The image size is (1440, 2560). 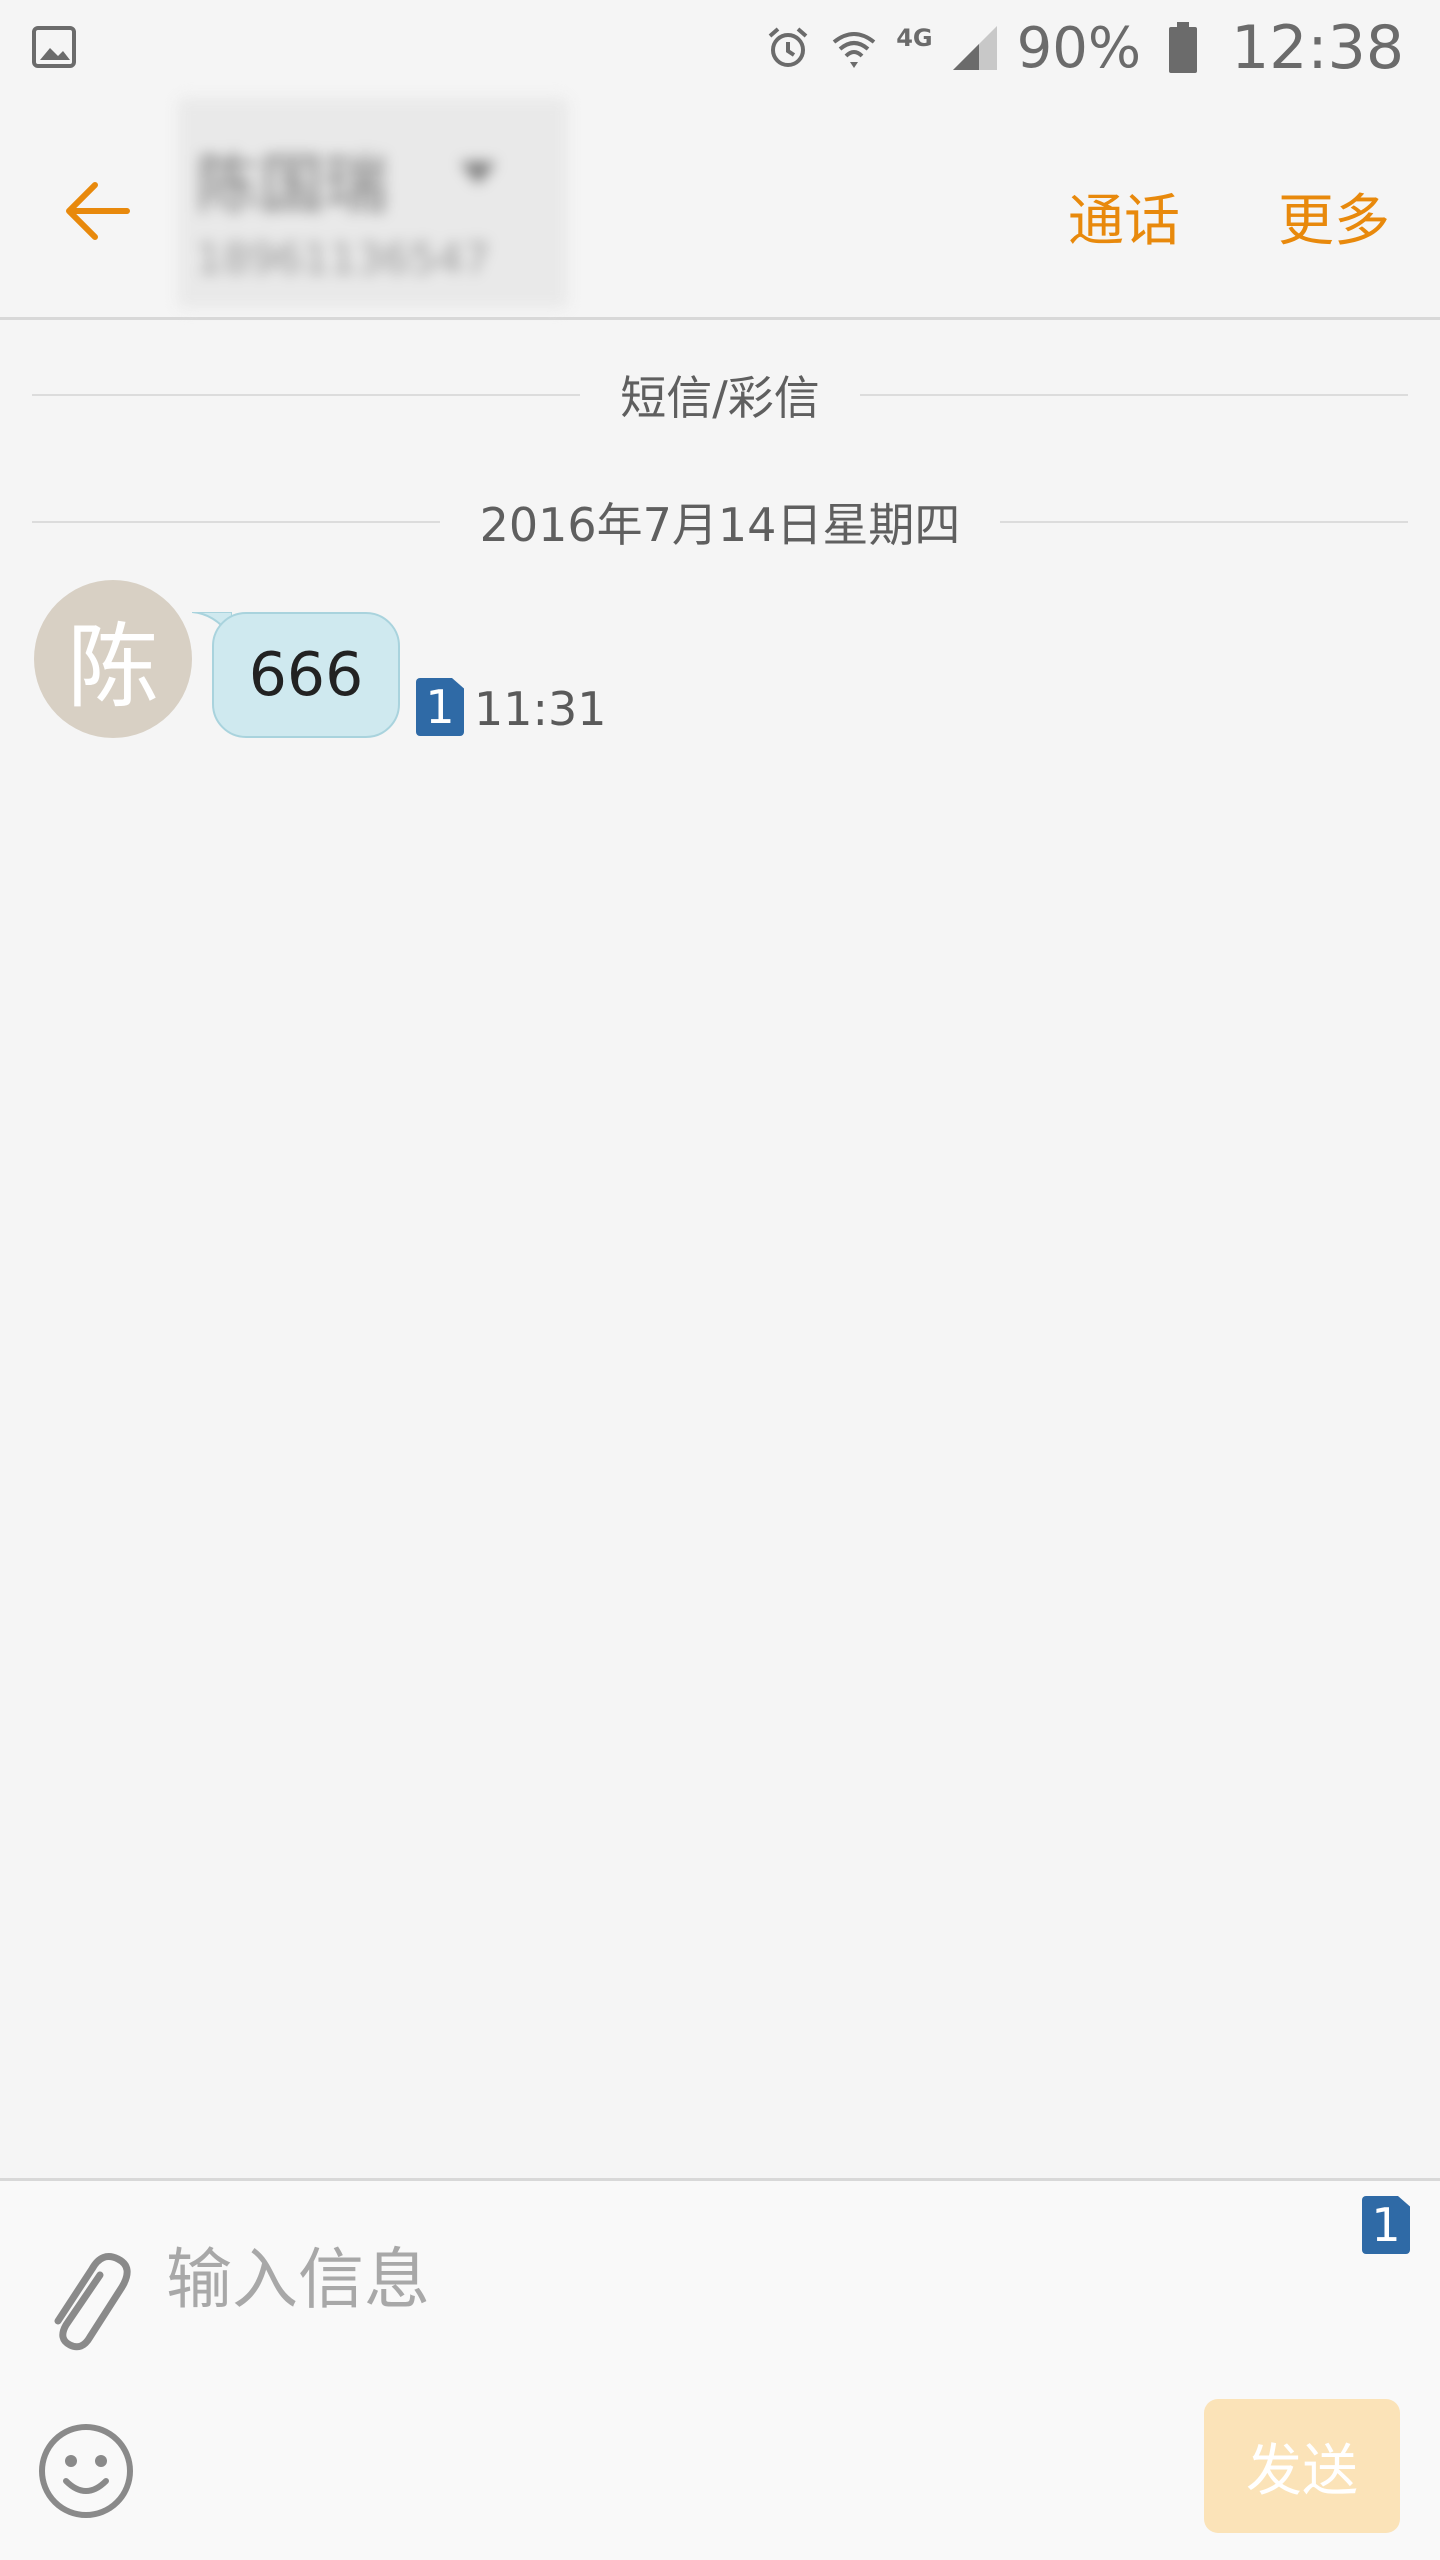 What do you see at coordinates (1302, 2466) in the screenshot?
I see `send-button: 发送` at bounding box center [1302, 2466].